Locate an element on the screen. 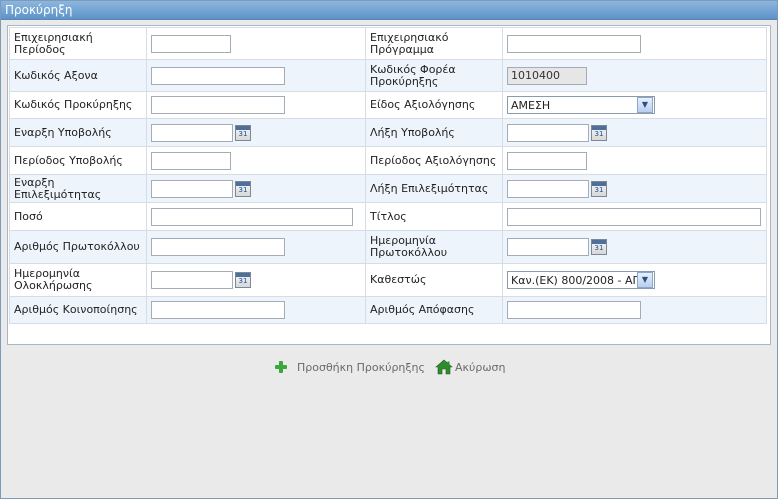 This screenshot has width=778, height=499. submission-start-date: 31 is located at coordinates (201, 132).